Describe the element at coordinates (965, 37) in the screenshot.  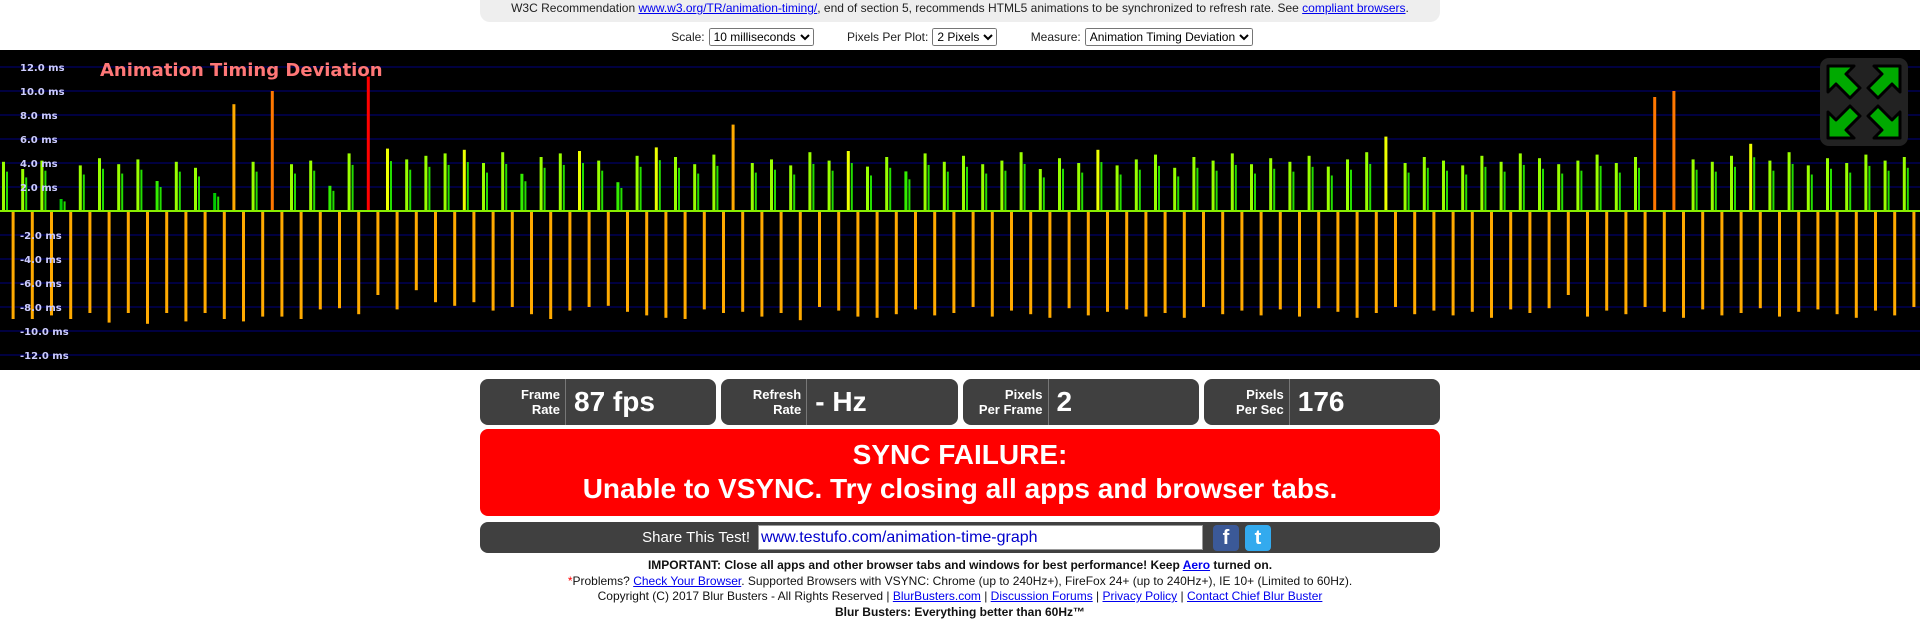
I see `pixels-per-plot-select: 2 Pixels` at that location.